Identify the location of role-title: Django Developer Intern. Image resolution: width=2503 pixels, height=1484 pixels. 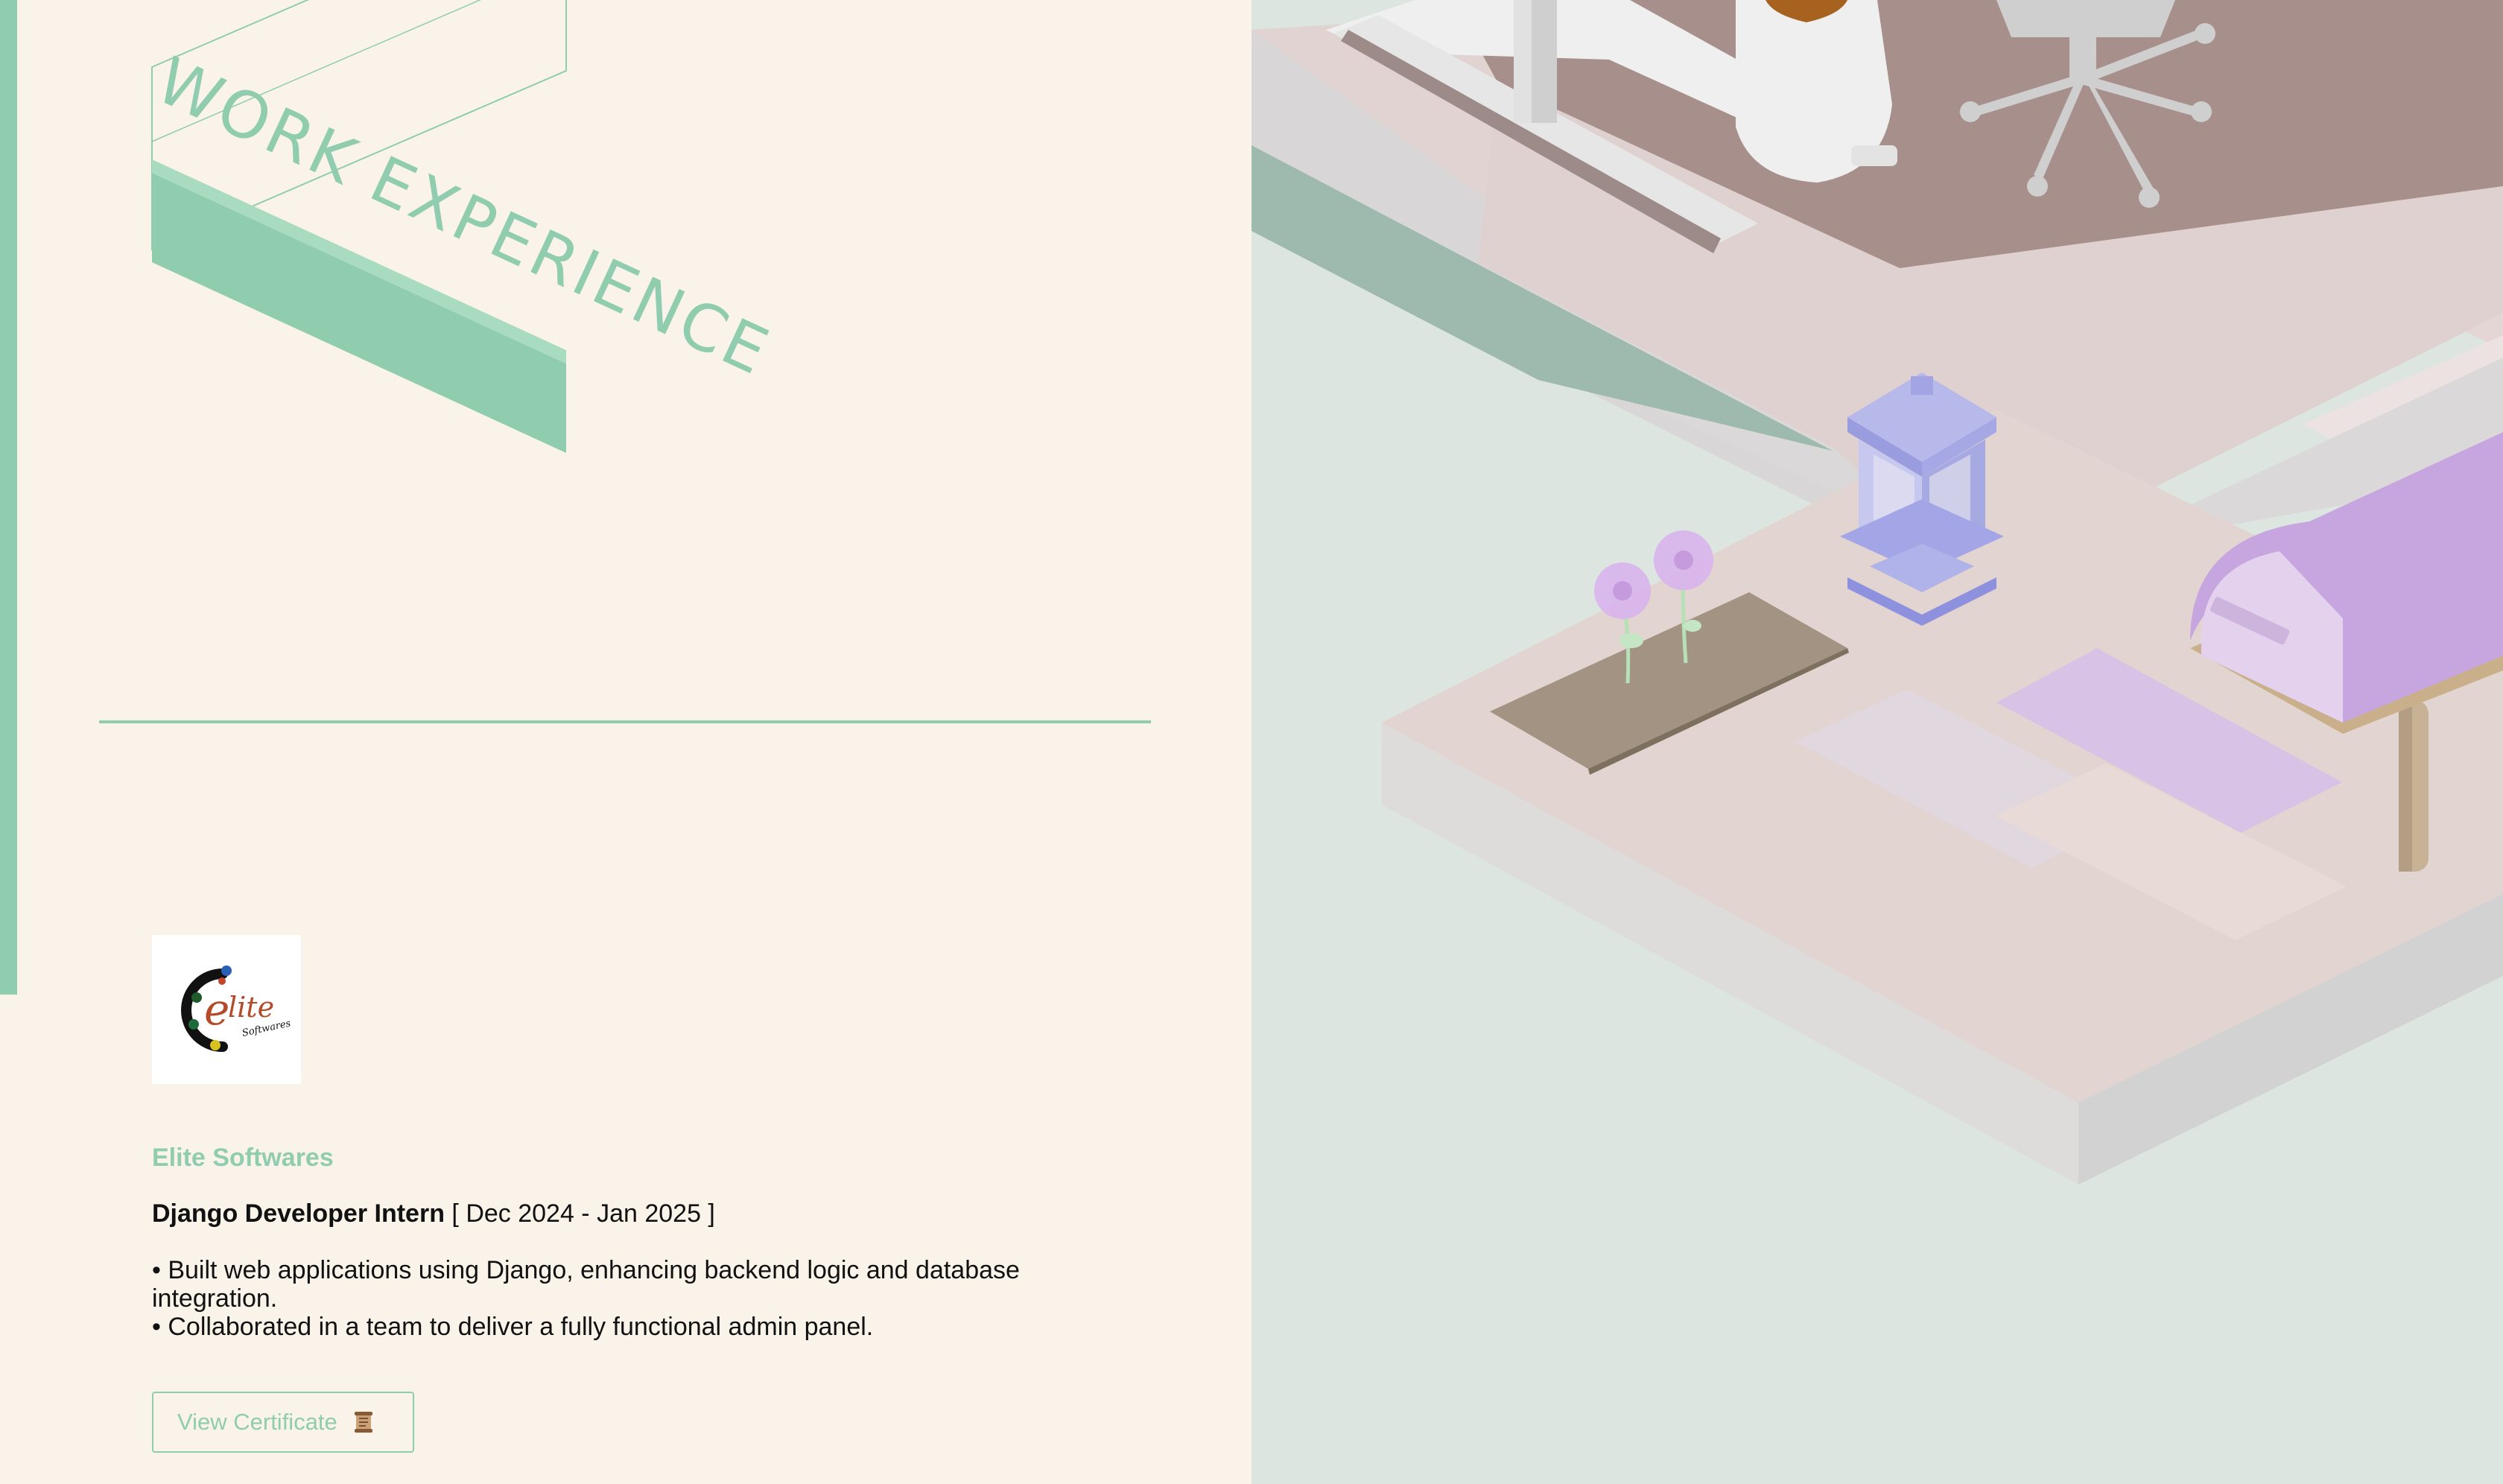
(298, 1214).